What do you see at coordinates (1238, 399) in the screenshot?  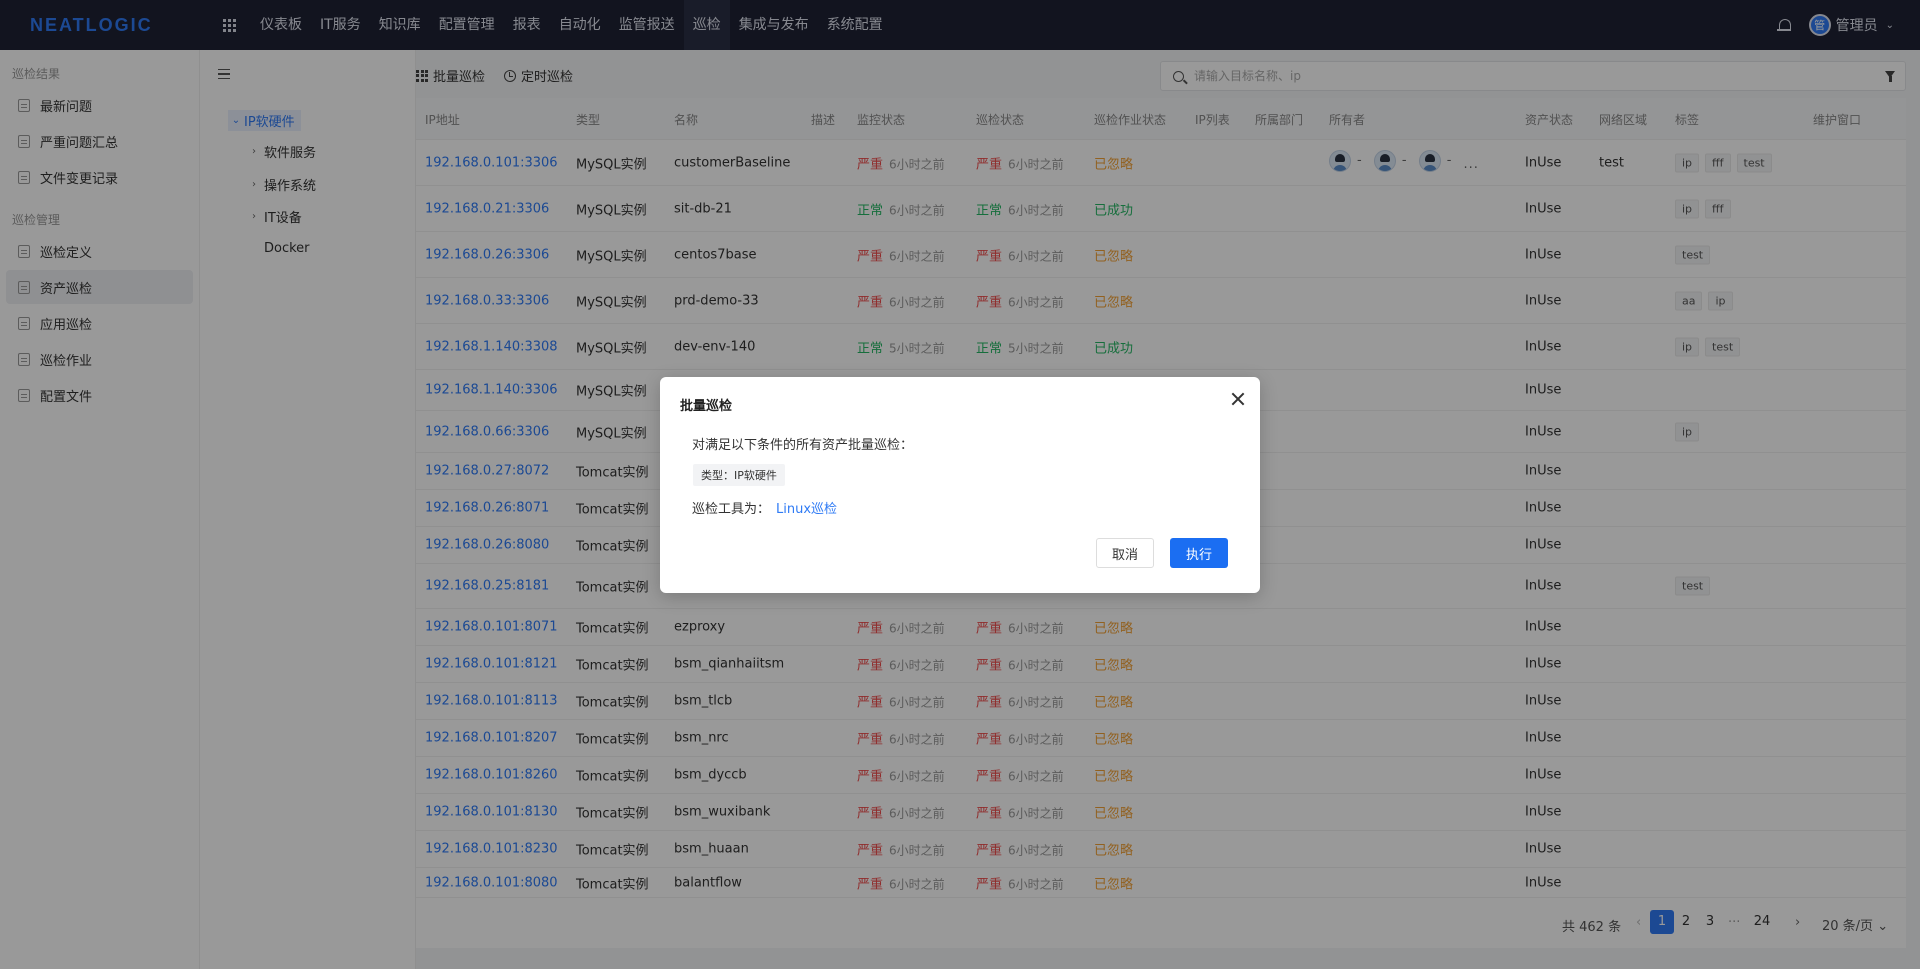 I see `close-icon` at bounding box center [1238, 399].